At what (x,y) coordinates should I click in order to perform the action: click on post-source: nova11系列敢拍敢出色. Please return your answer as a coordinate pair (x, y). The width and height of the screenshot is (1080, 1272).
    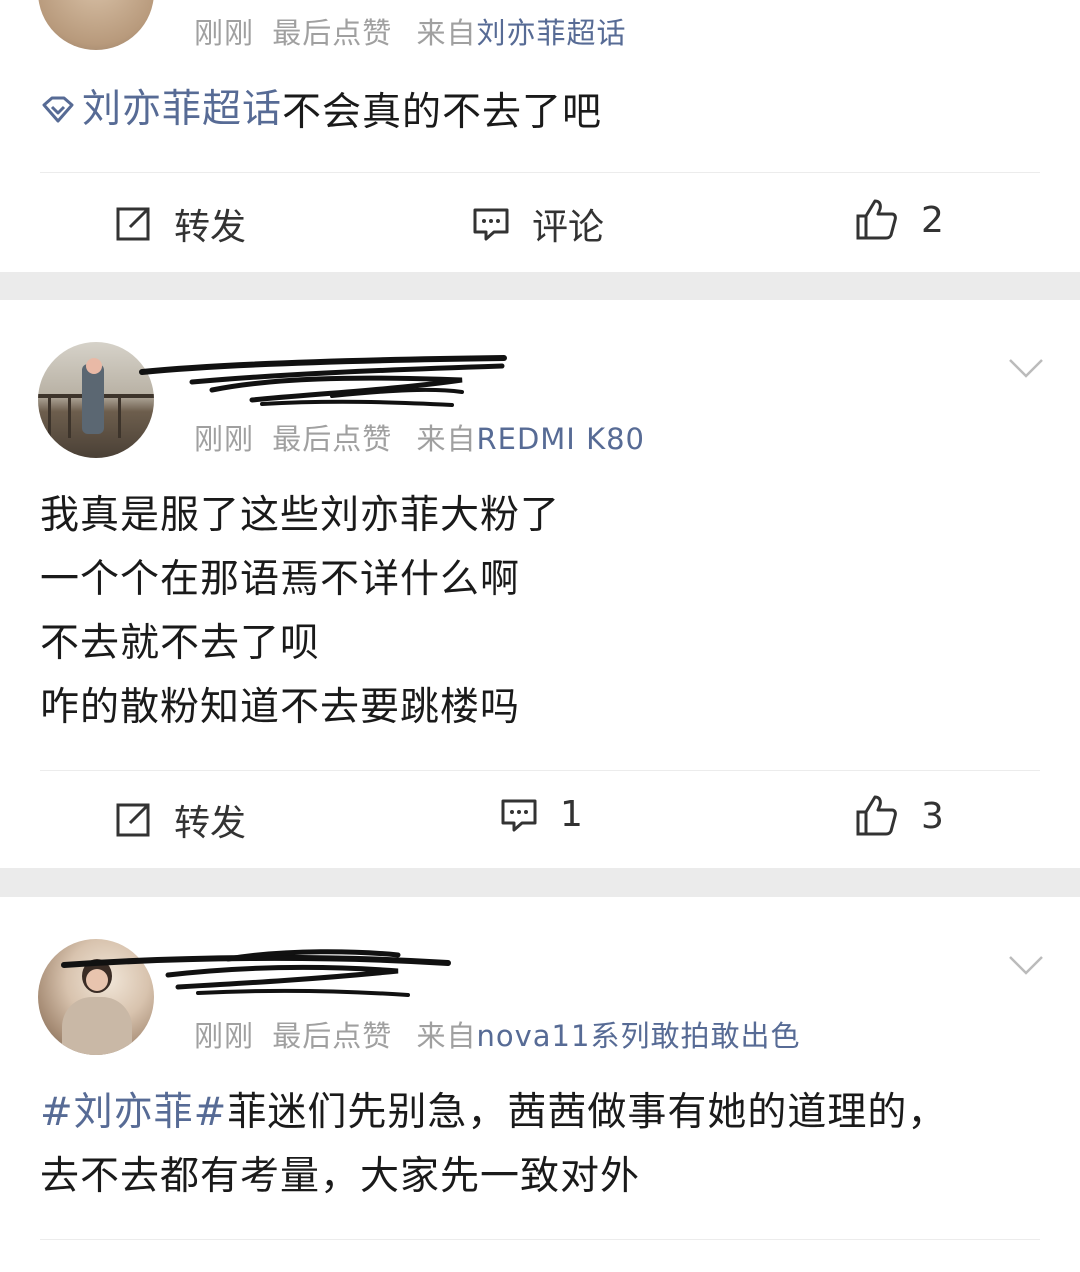
    Looking at the image, I should click on (638, 1036).